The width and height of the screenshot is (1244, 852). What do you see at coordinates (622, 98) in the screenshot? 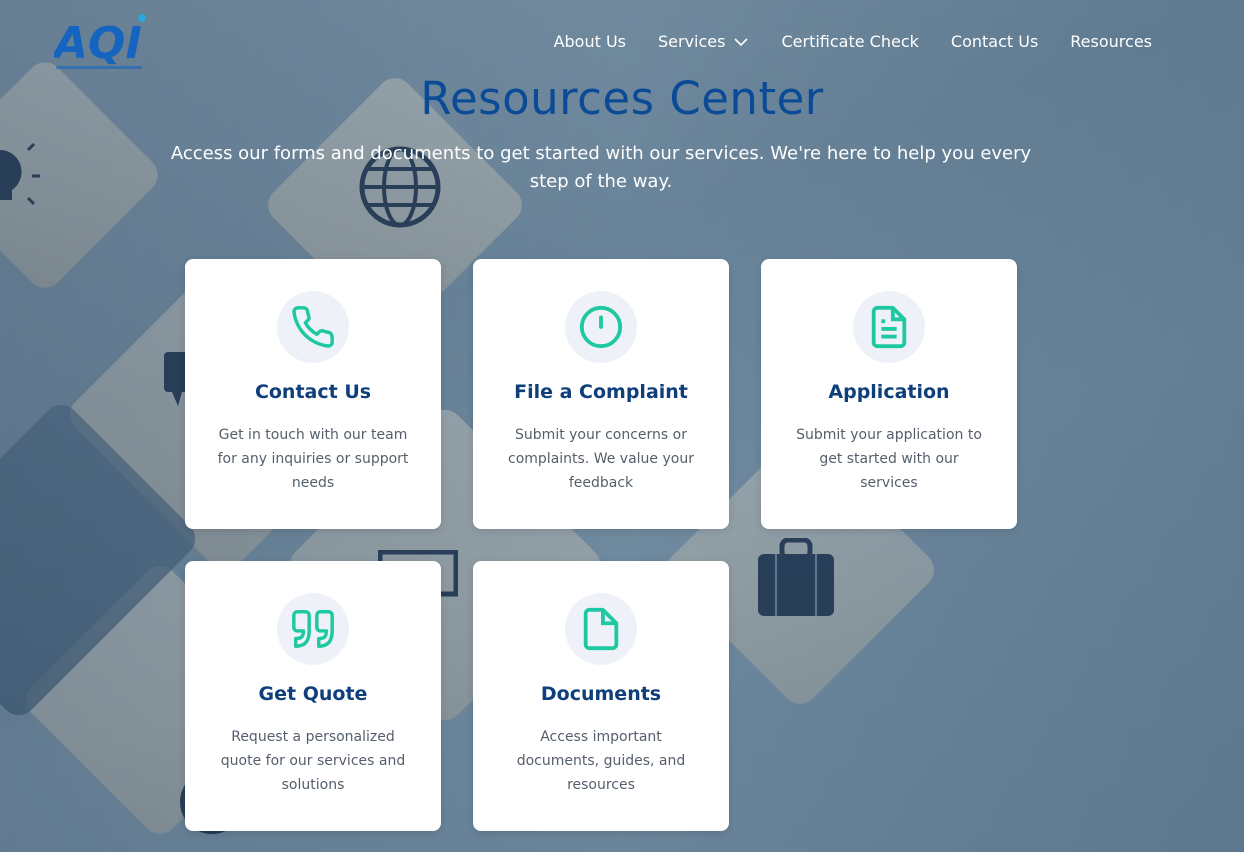
I see `page-title: Resources Center` at bounding box center [622, 98].